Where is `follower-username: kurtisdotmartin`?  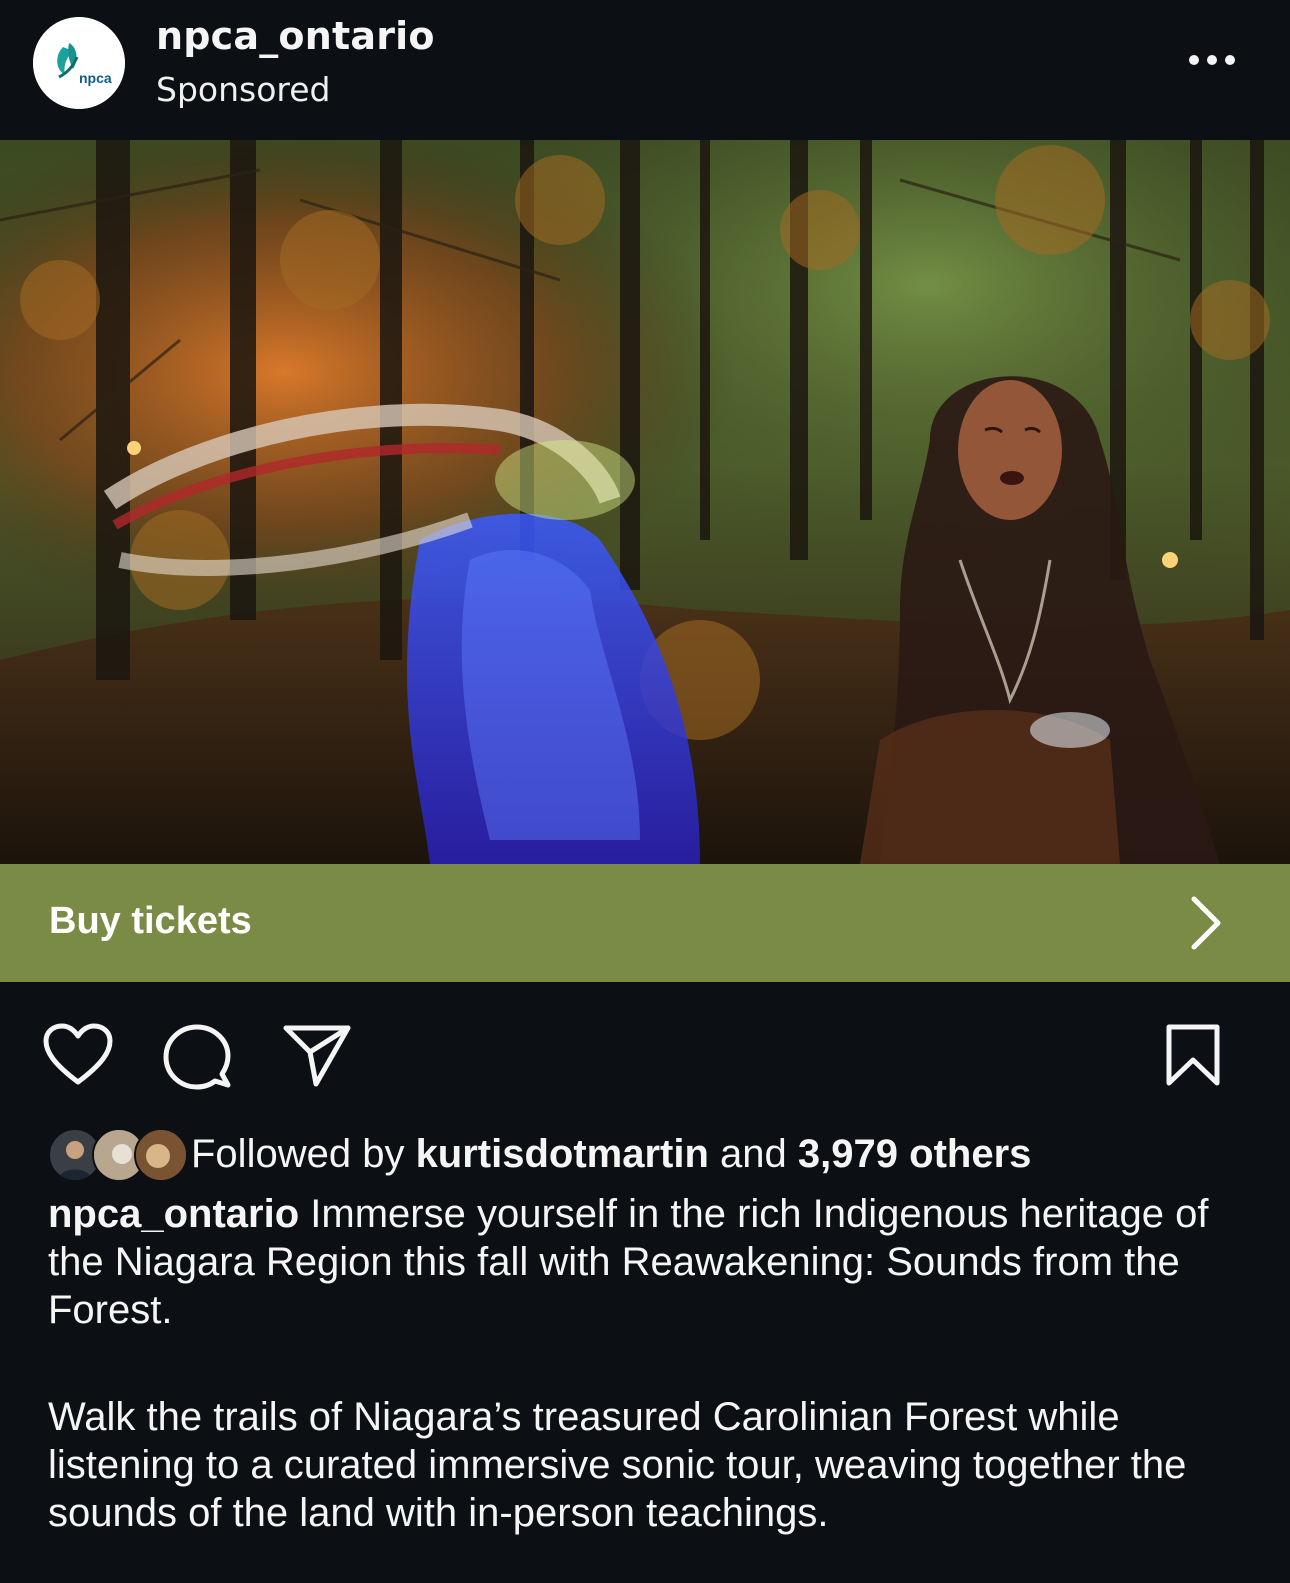
follower-username: kurtisdotmartin is located at coordinates (562, 1154).